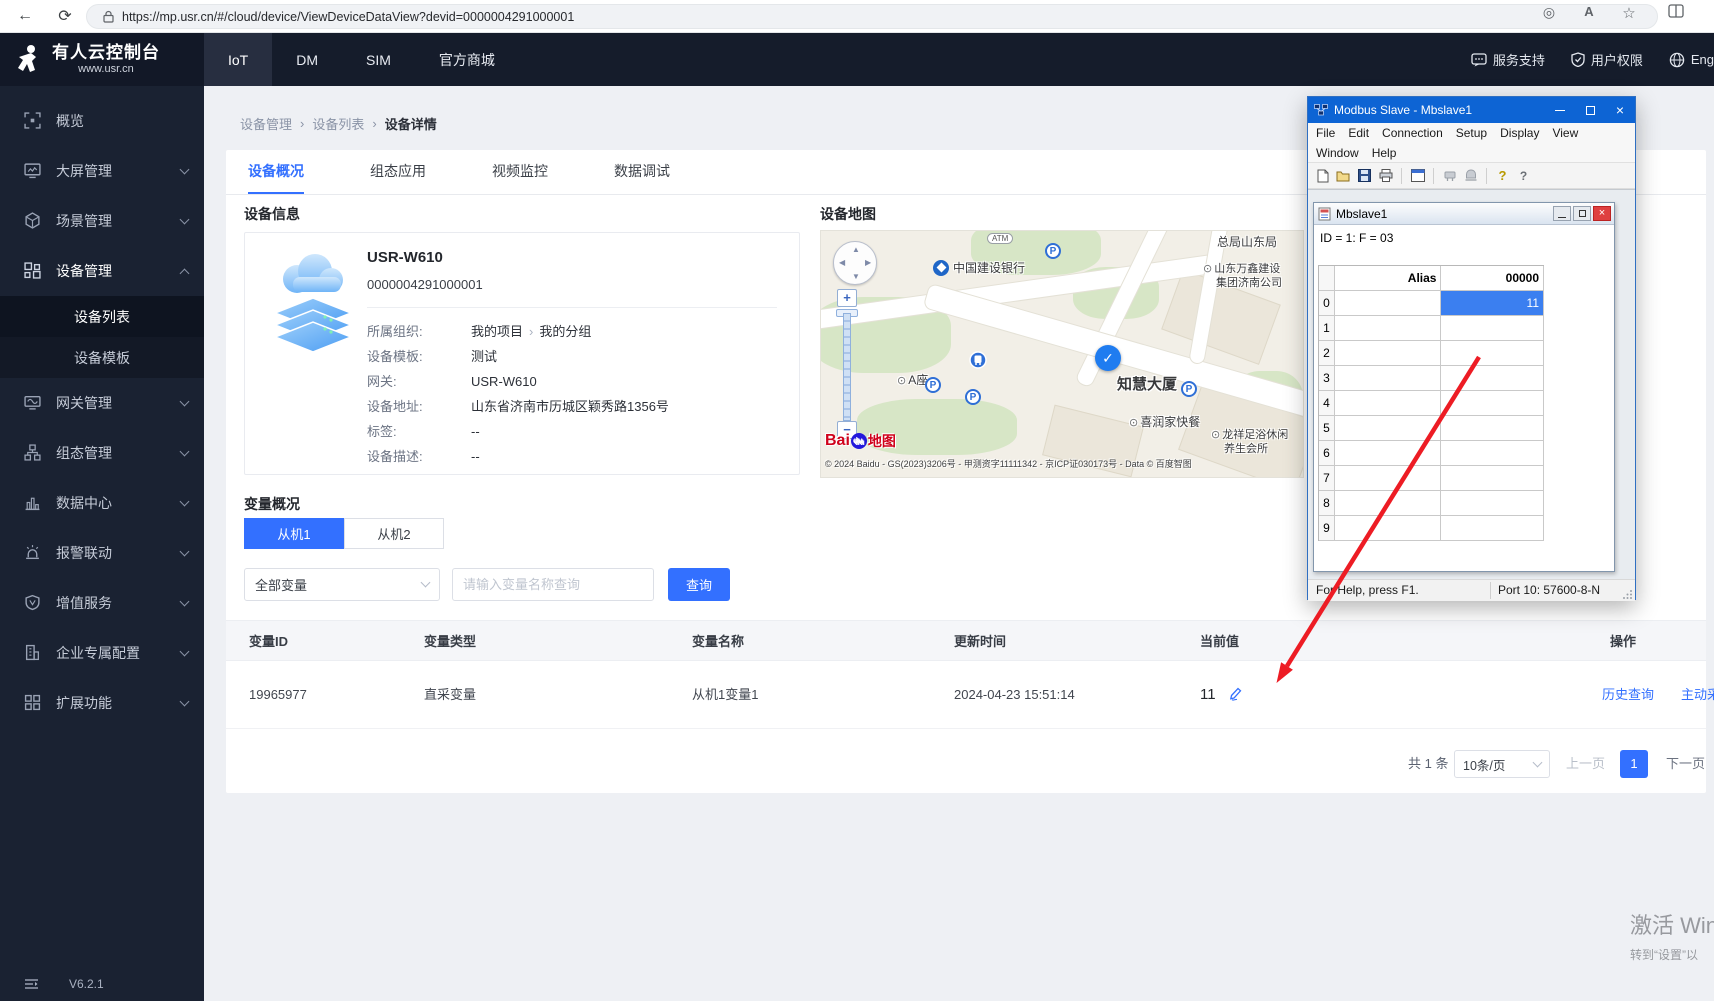 This screenshot has width=1714, height=1001. I want to click on toolbar-context-help-icon: ?, so click(1523, 175).